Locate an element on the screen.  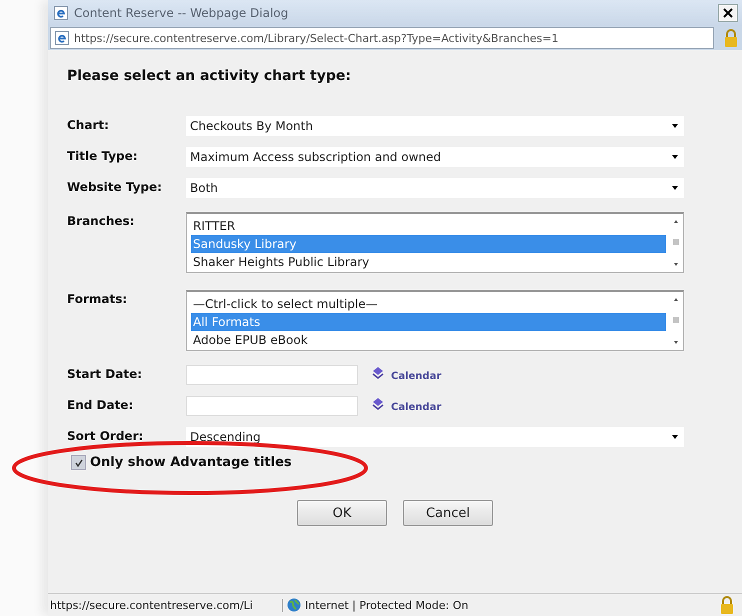
close-button is located at coordinates (728, 13).